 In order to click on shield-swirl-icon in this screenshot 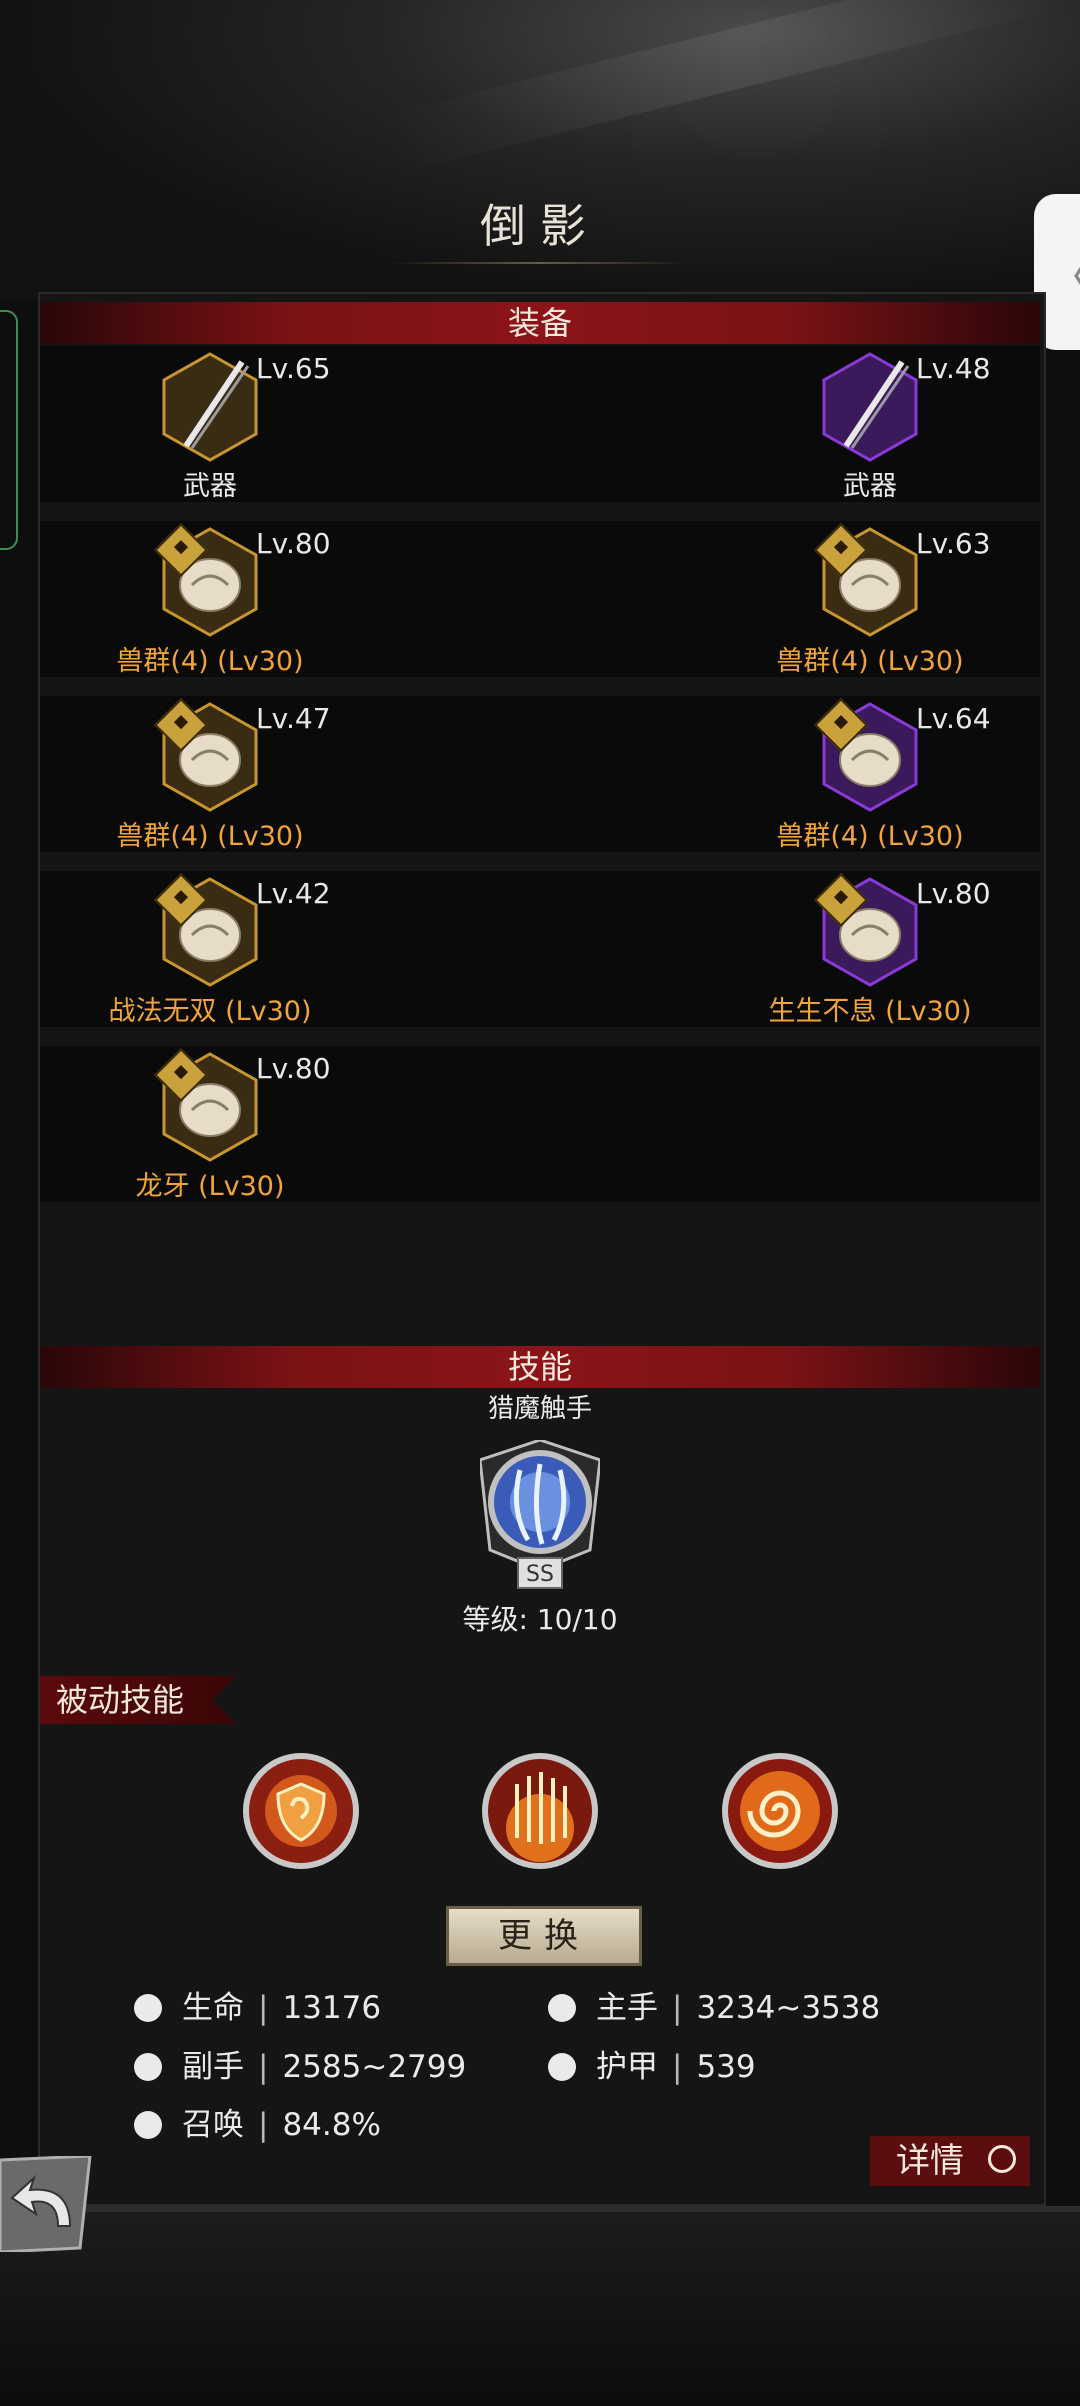, I will do `click(301, 1811)`.